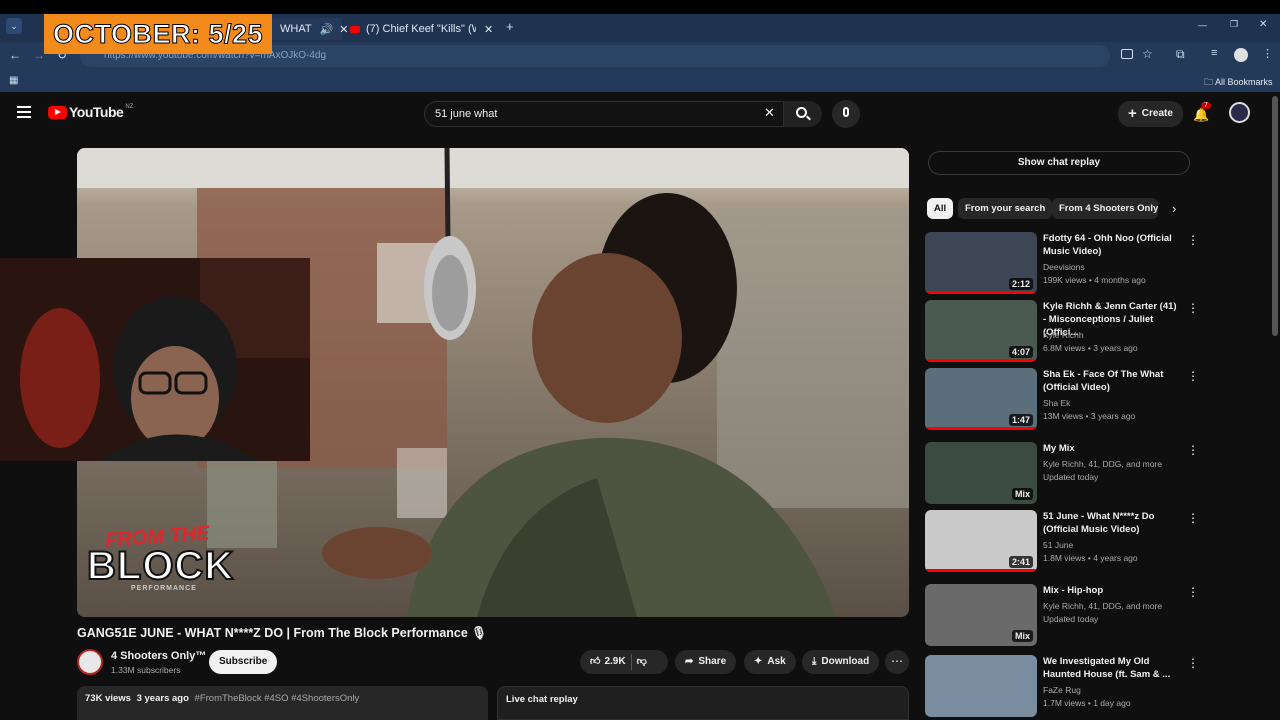 This screenshot has height=720, width=1280. Describe the element at coordinates (326, 29) in the screenshot. I see `speaker-icon: 🔊` at that location.